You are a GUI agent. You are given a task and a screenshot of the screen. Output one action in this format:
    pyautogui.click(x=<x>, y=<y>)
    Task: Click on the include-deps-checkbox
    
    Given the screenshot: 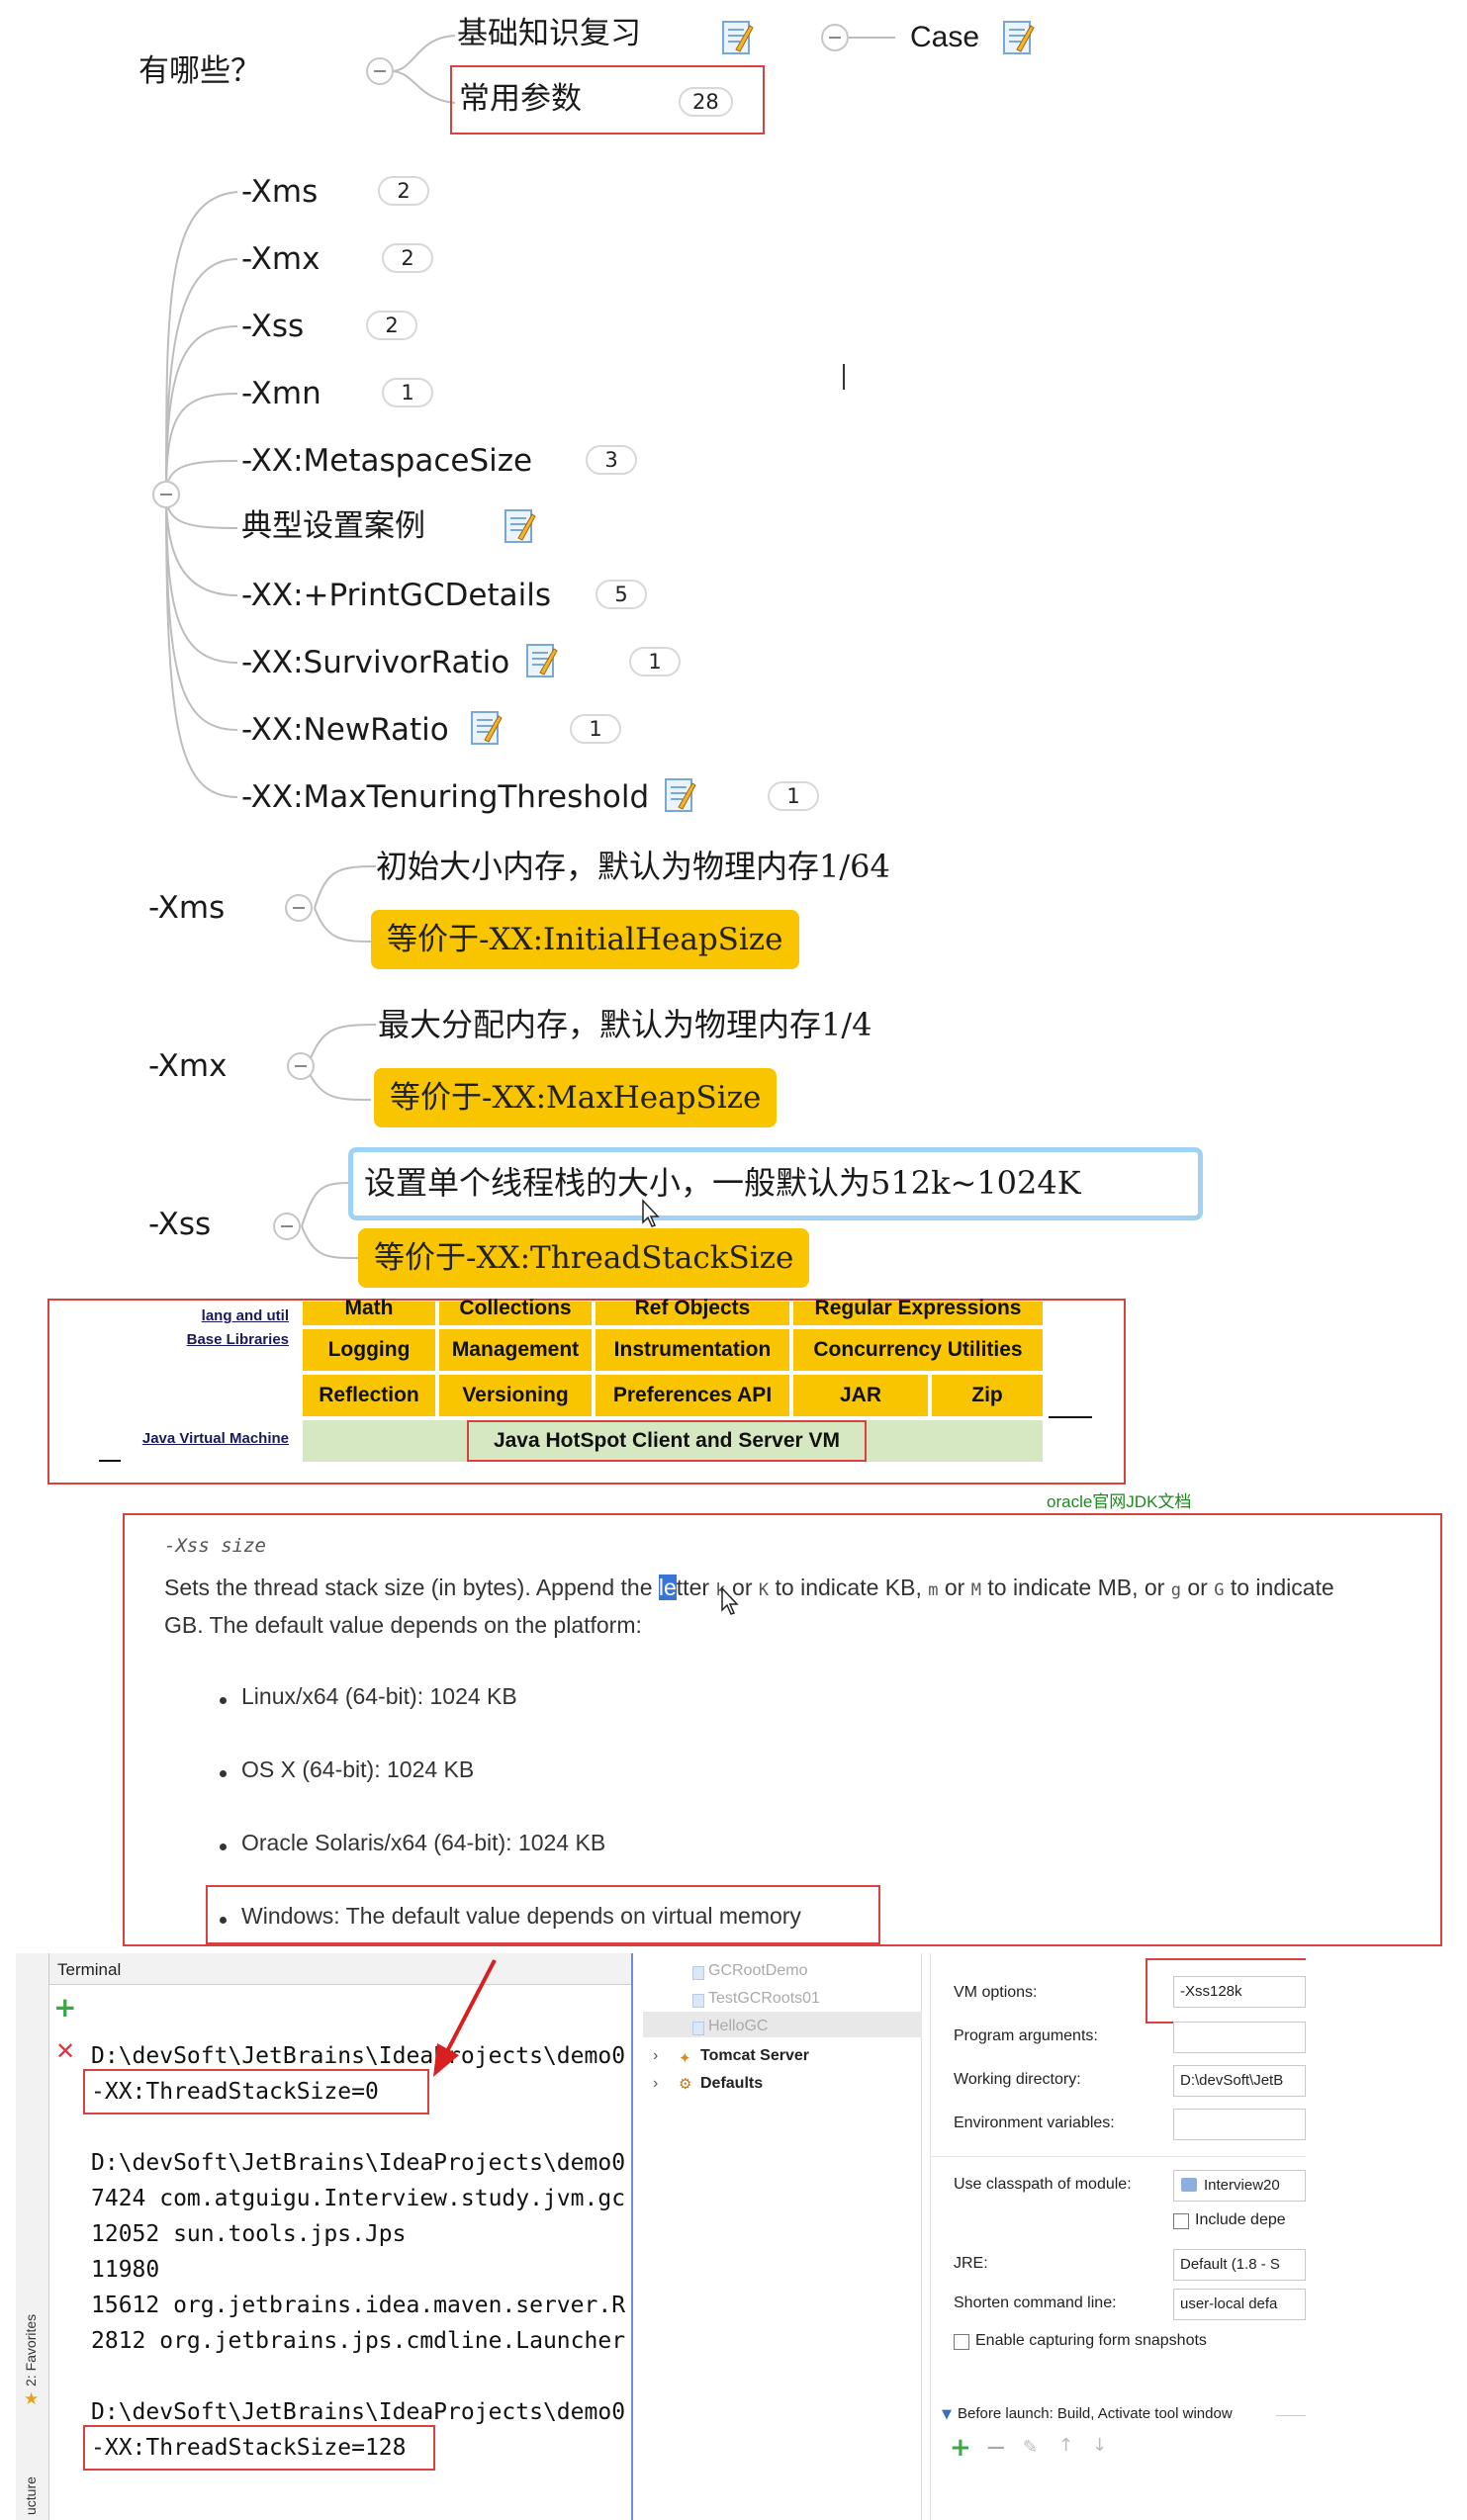 What is the action you would take?
    pyautogui.click(x=1181, y=2221)
    